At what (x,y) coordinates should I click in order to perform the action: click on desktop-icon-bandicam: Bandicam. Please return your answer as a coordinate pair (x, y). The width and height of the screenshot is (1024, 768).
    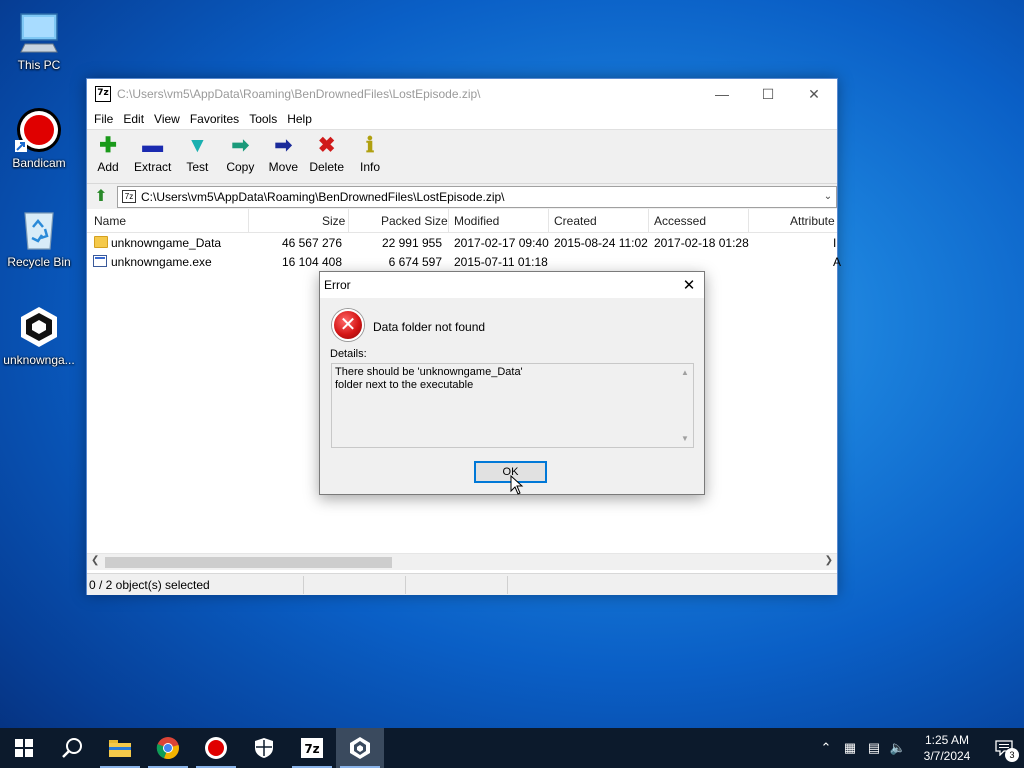
    Looking at the image, I should click on (39, 138).